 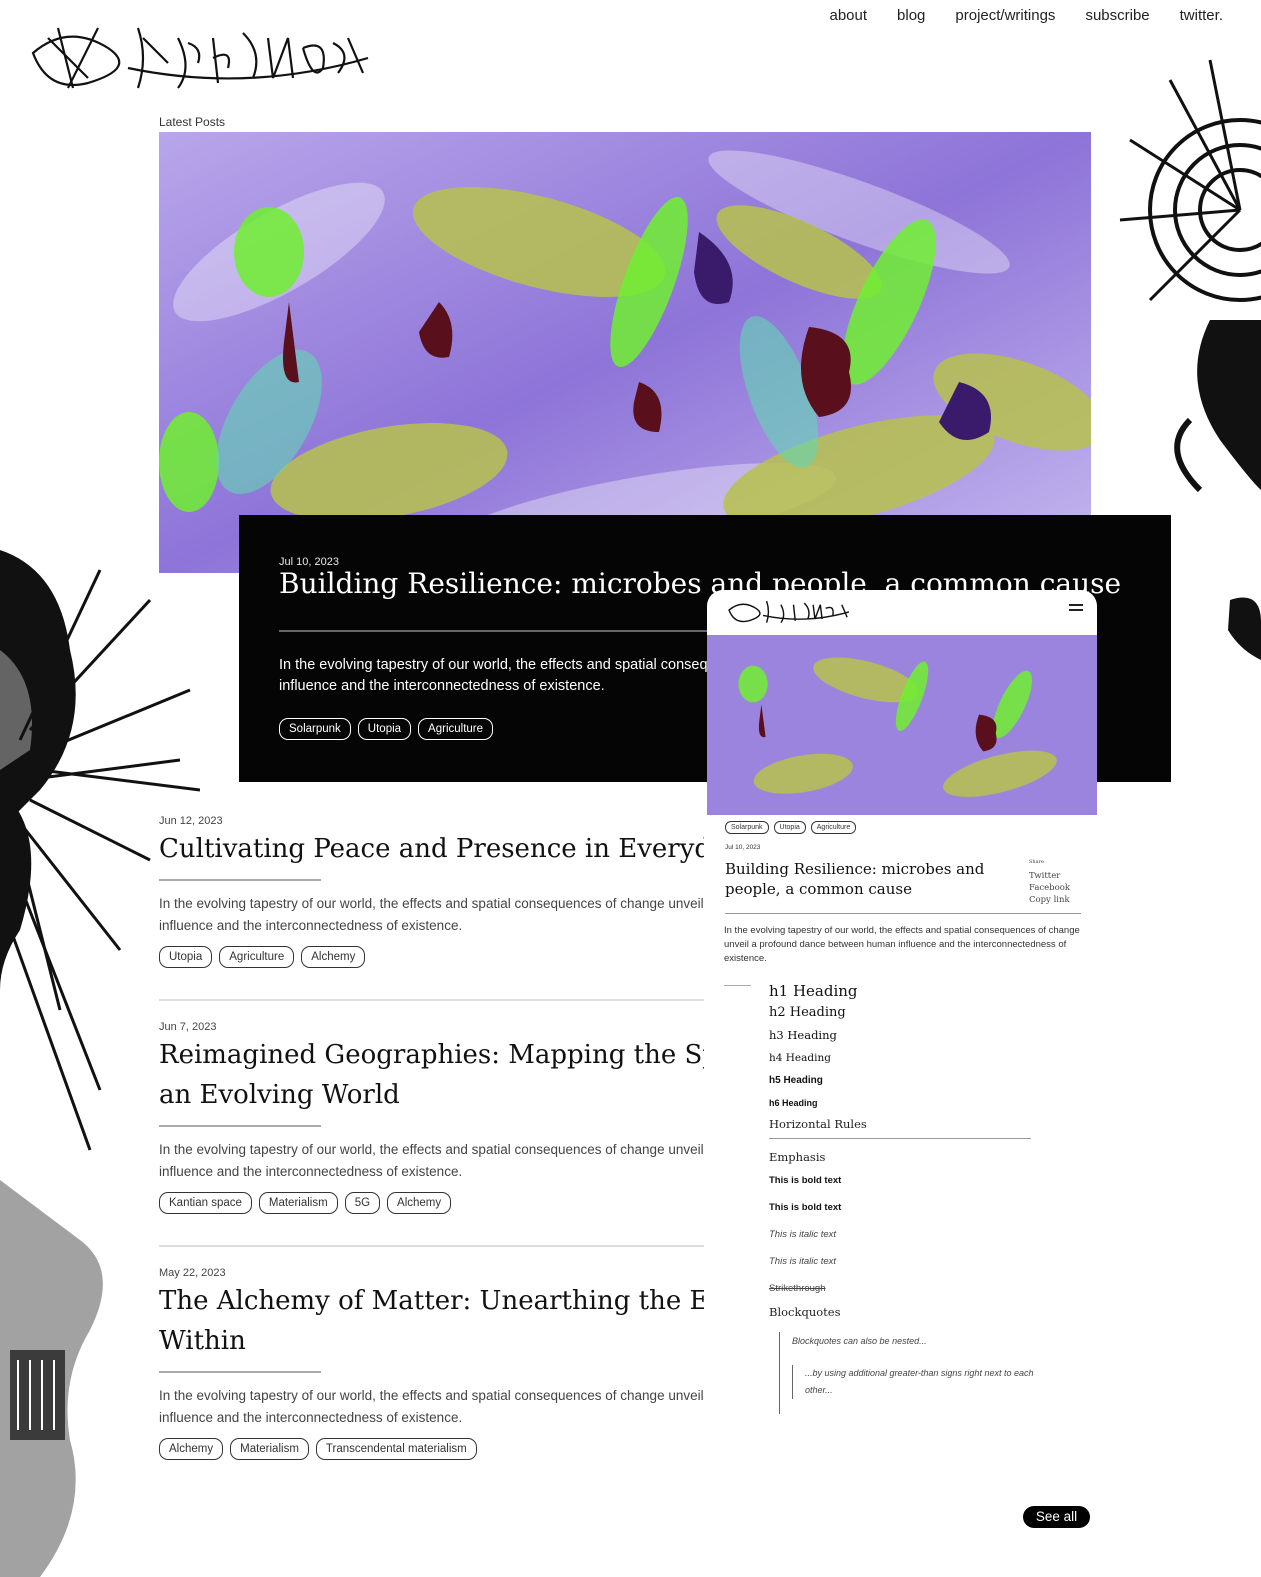 What do you see at coordinates (396, 1449) in the screenshot?
I see `tag-transcendental-materialism: Transcendental materialism` at bounding box center [396, 1449].